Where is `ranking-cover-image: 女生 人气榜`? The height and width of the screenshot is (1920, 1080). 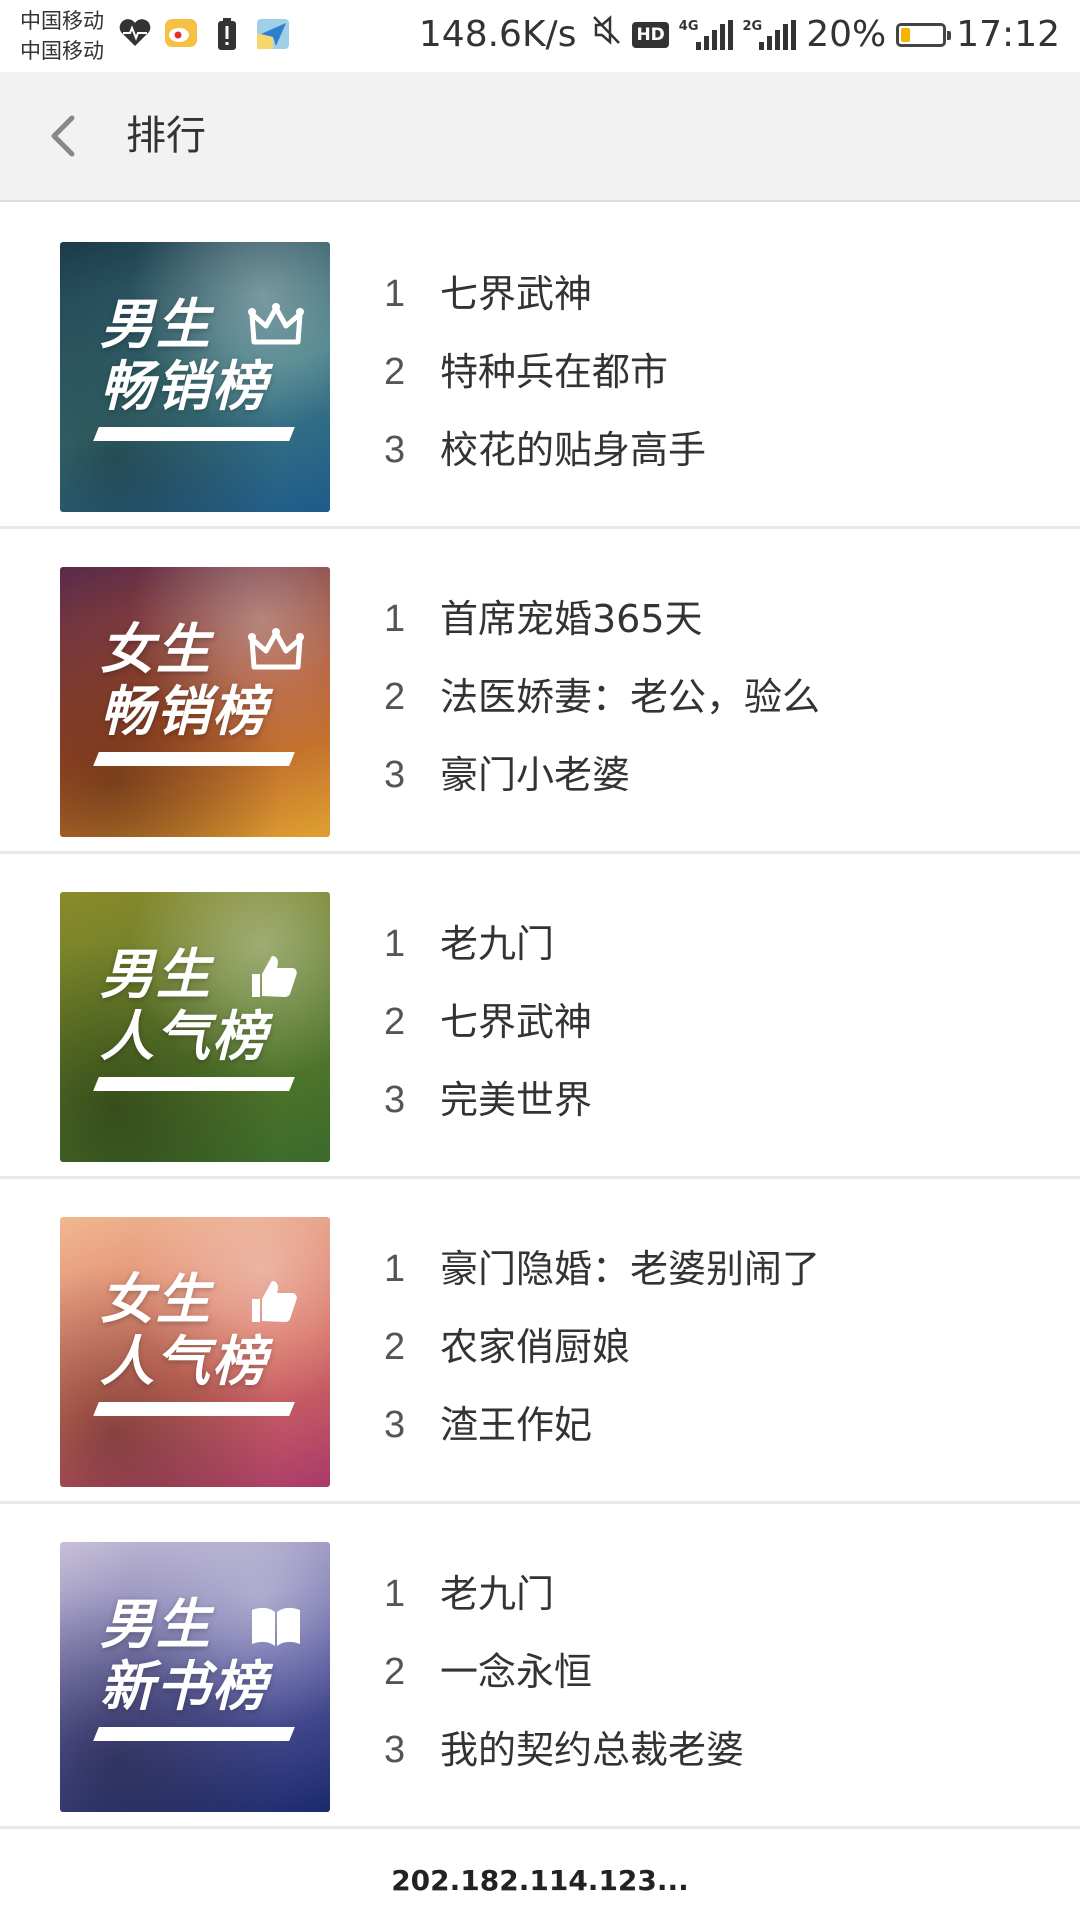 ranking-cover-image: 女生 人气榜 is located at coordinates (195, 1352).